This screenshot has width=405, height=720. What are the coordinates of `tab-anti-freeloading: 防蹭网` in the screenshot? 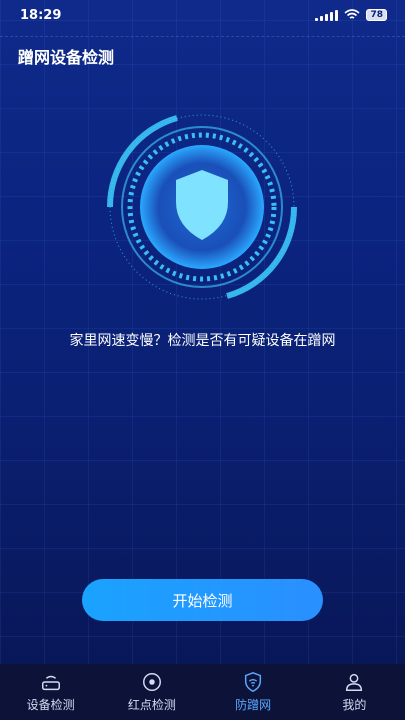 It's located at (253, 692).